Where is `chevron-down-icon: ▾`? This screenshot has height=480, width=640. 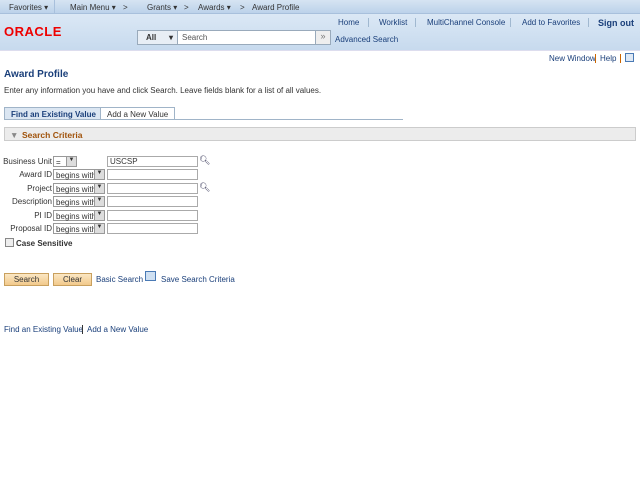
chevron-down-icon: ▾ is located at coordinates (170, 37).